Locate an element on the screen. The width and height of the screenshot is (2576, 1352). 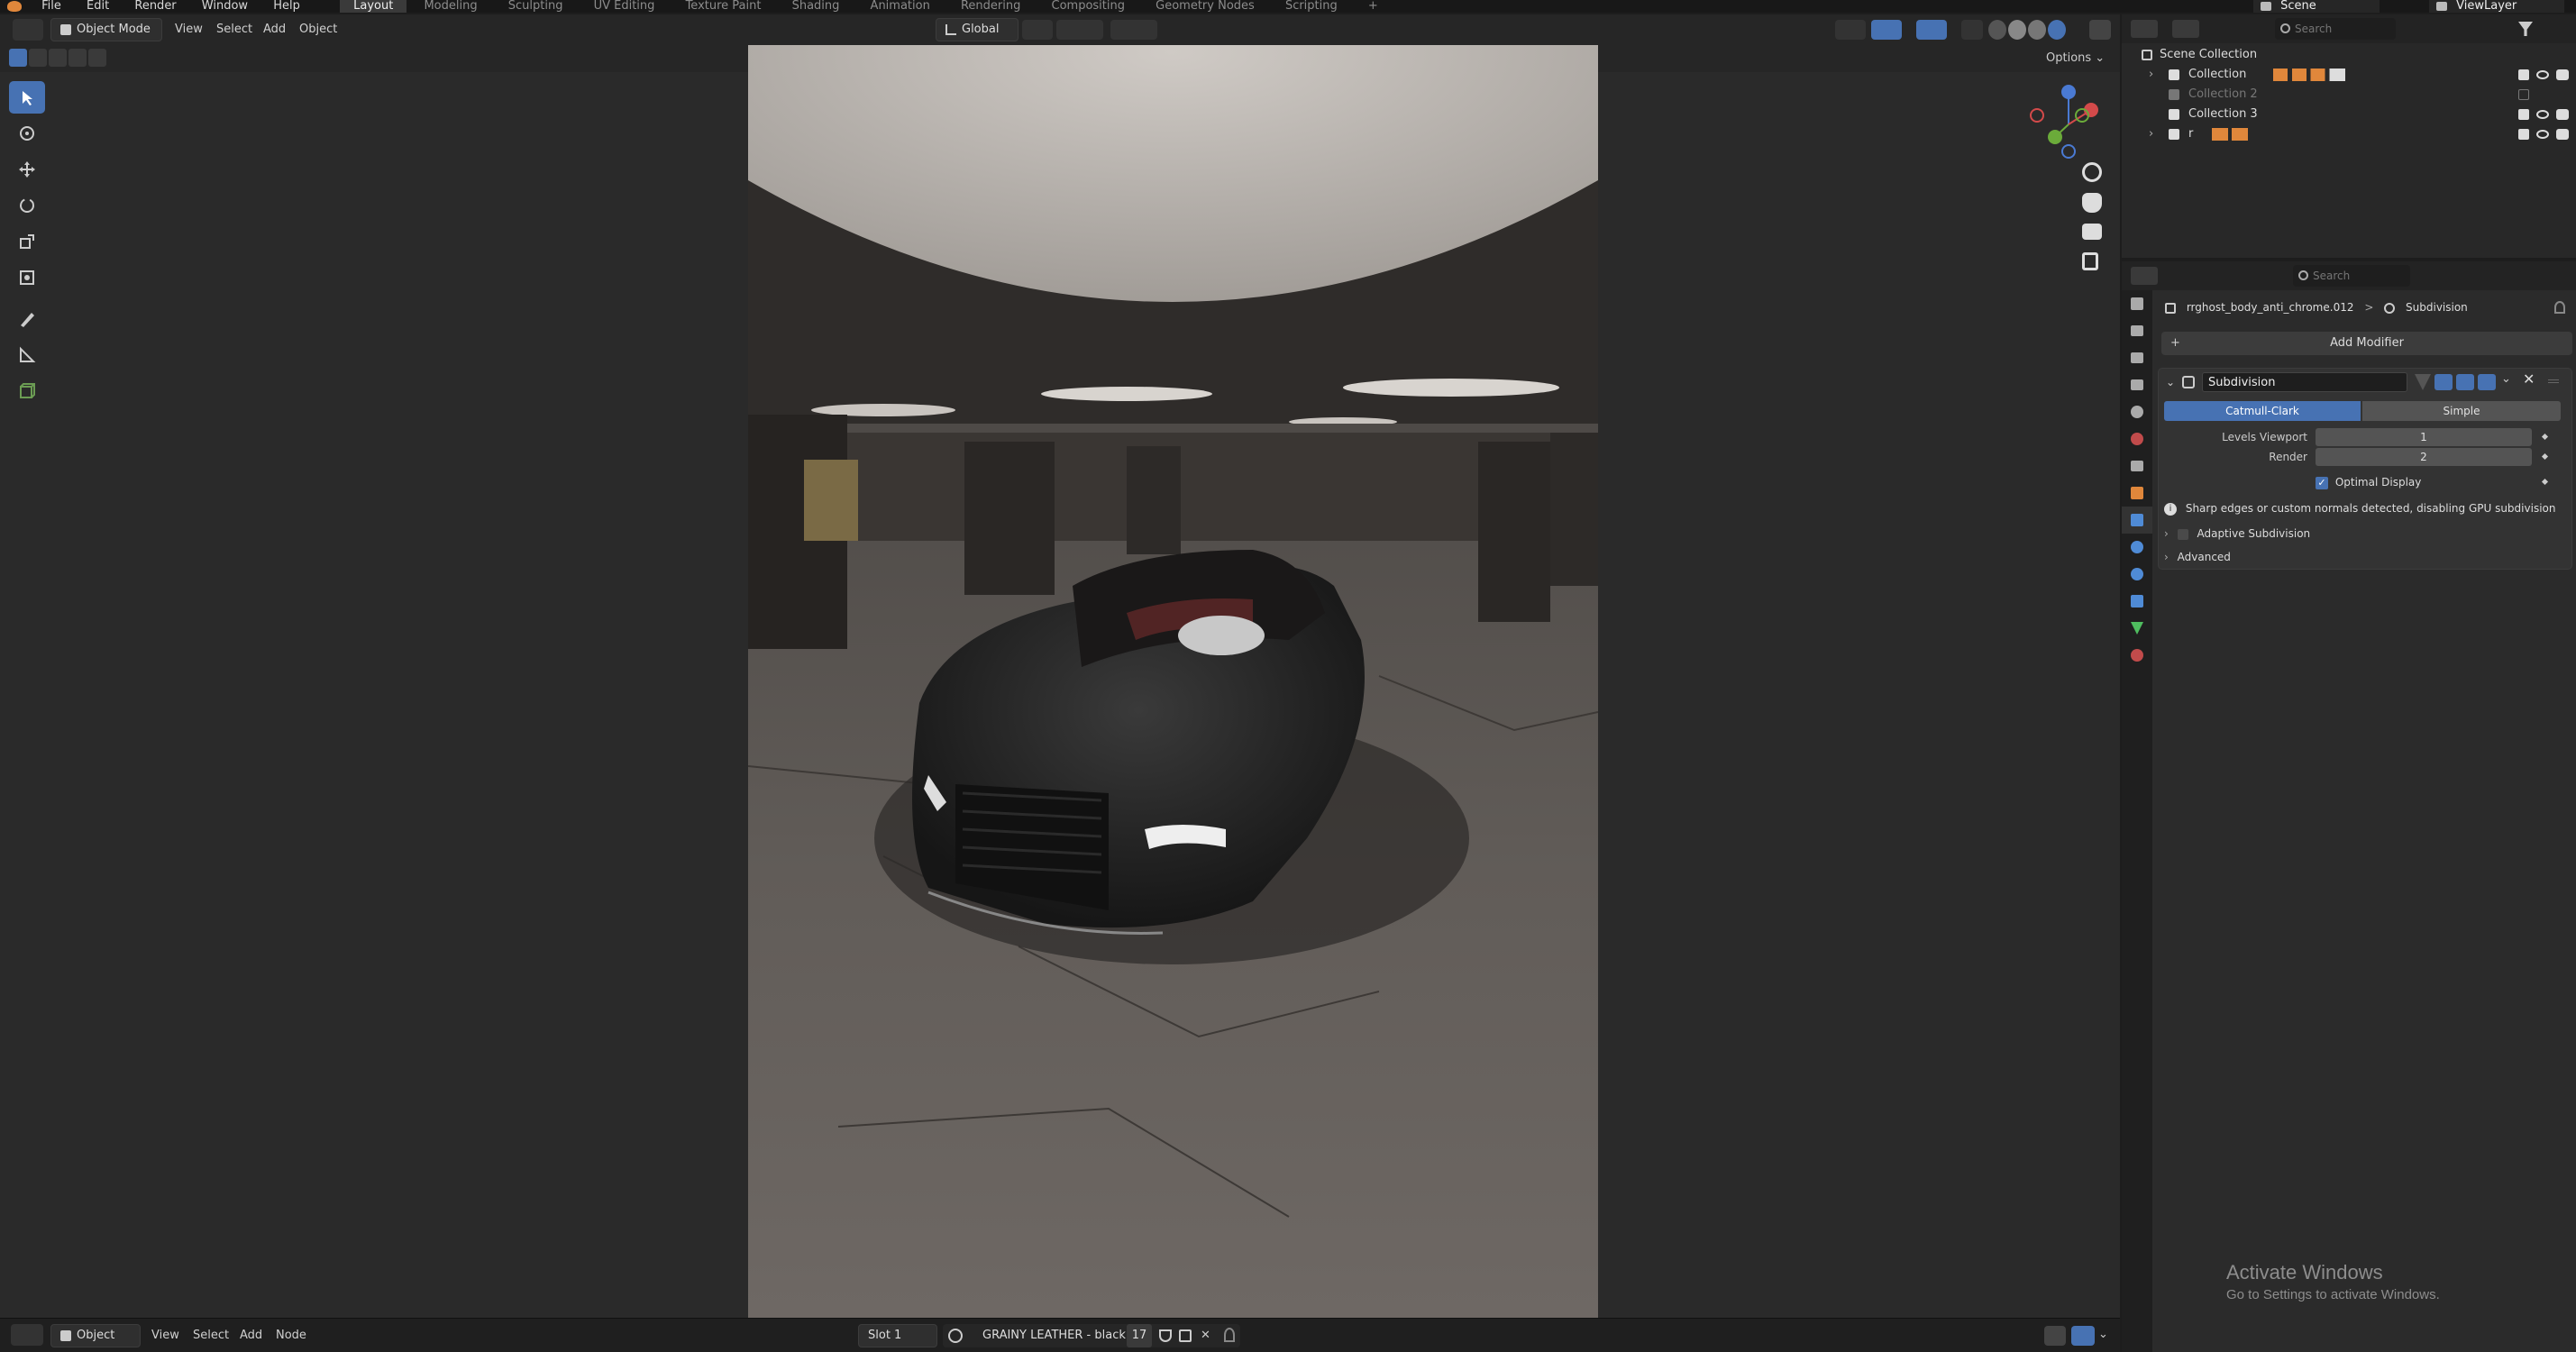
optimal-display-row: ✓ Optimal Display is located at coordinates (2428, 482).